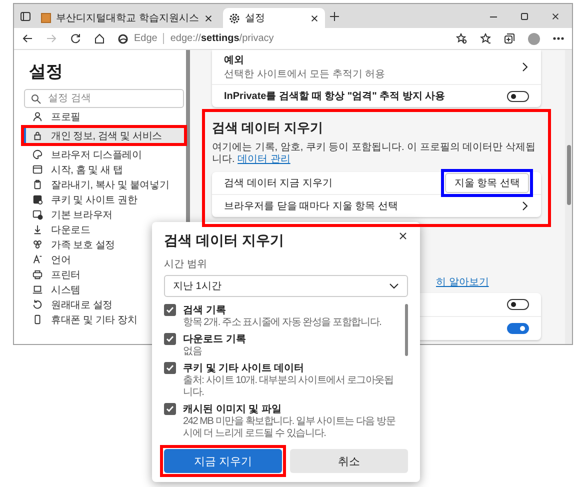  Describe the element at coordinates (104, 98) in the screenshot. I see `search-field: 설정 검색` at that location.